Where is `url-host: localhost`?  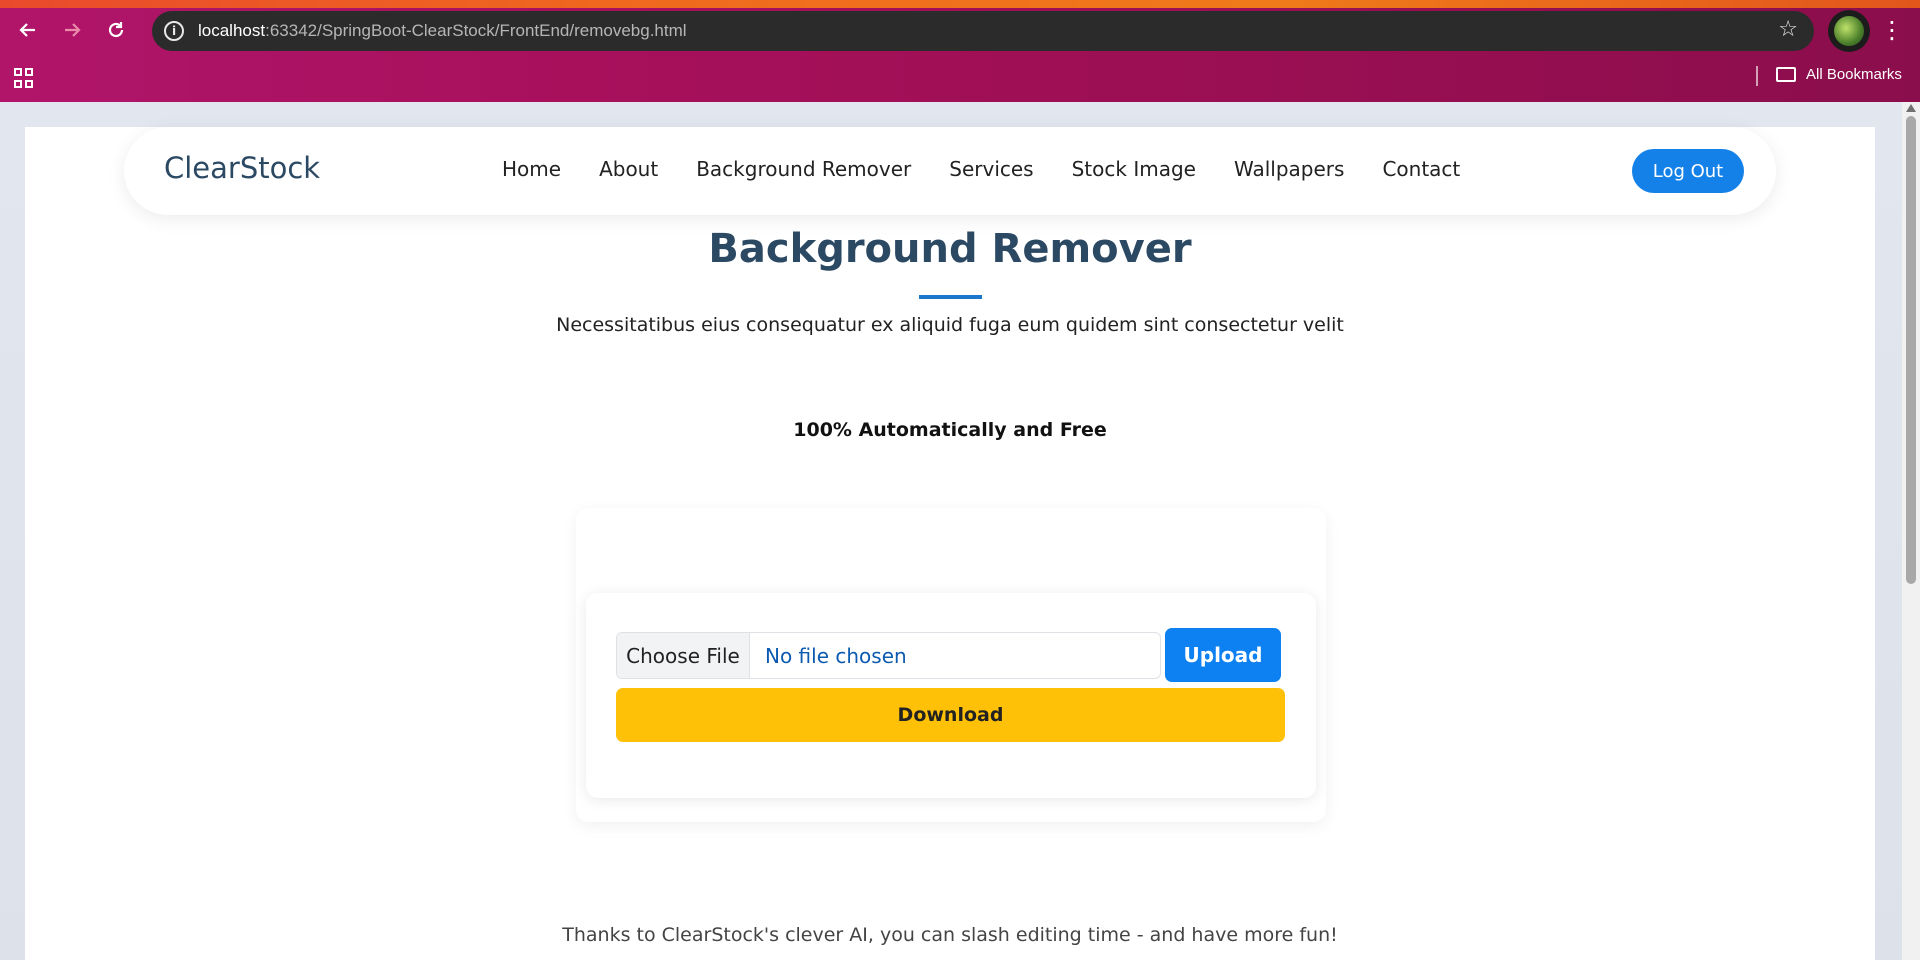 url-host: localhost is located at coordinates (232, 30).